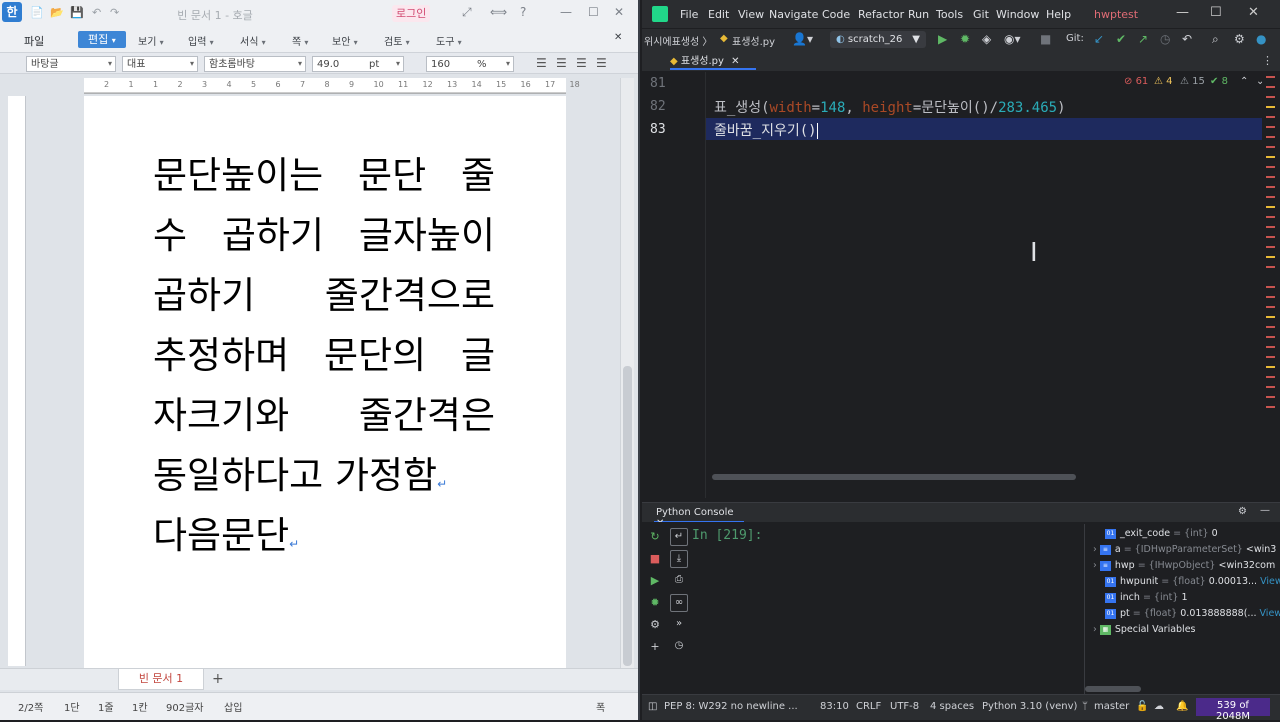 The height and width of the screenshot is (722, 1280). Describe the element at coordinates (1233, 710) in the screenshot. I see `memory-indicator: 539 of 2048M` at that location.